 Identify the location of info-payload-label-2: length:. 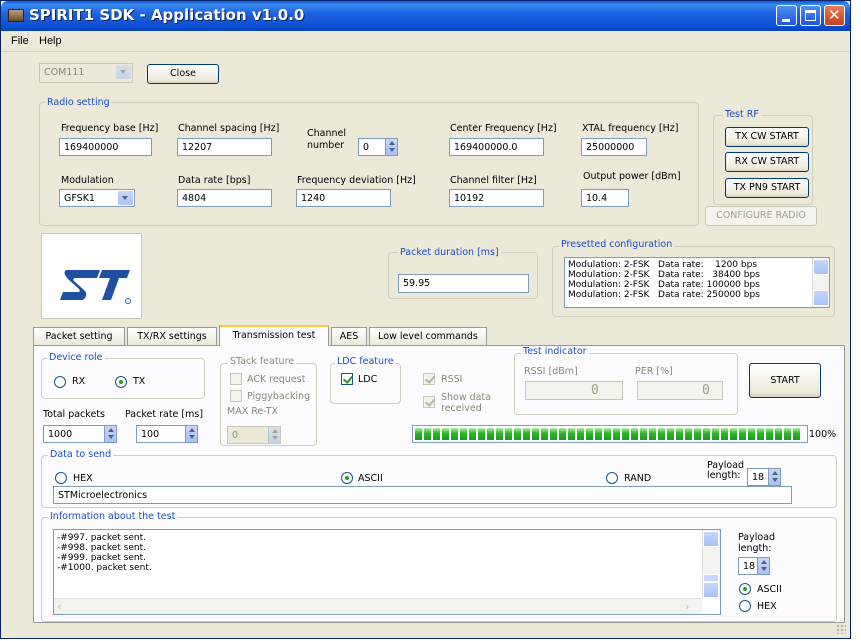
(755, 548).